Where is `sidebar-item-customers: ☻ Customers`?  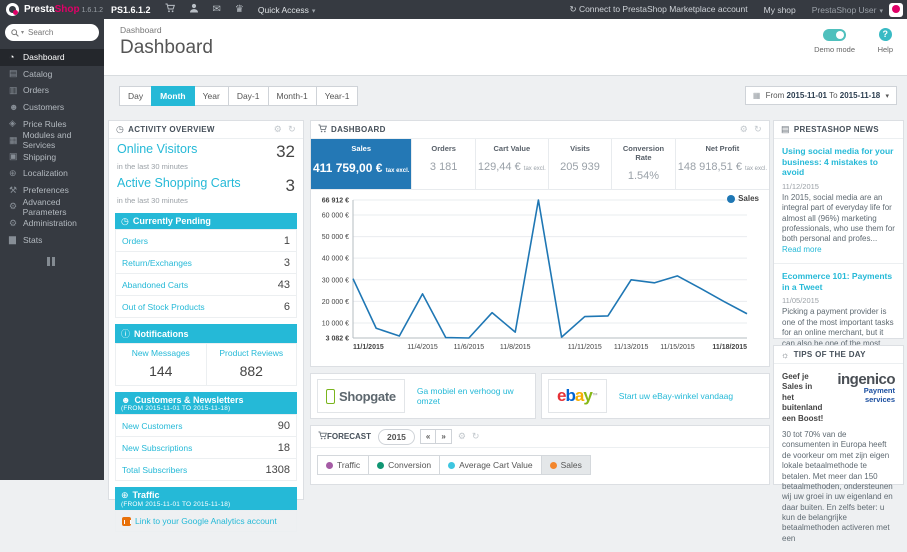
sidebar-item-customers: ☻ Customers is located at coordinates (52, 107).